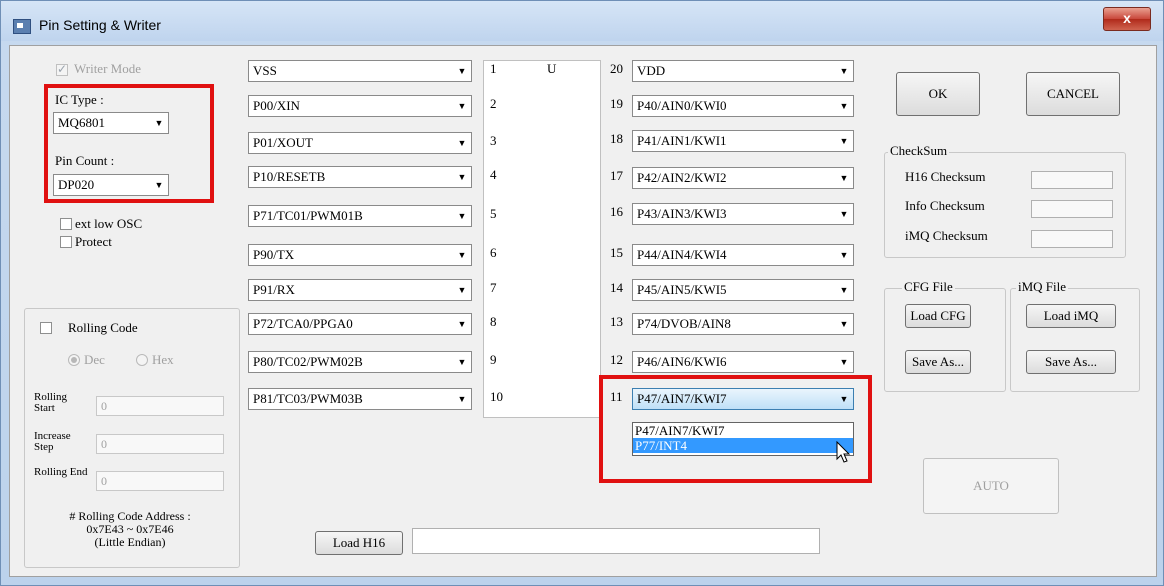  Describe the element at coordinates (160, 406) in the screenshot. I see `rolling-start-input: 0` at that location.